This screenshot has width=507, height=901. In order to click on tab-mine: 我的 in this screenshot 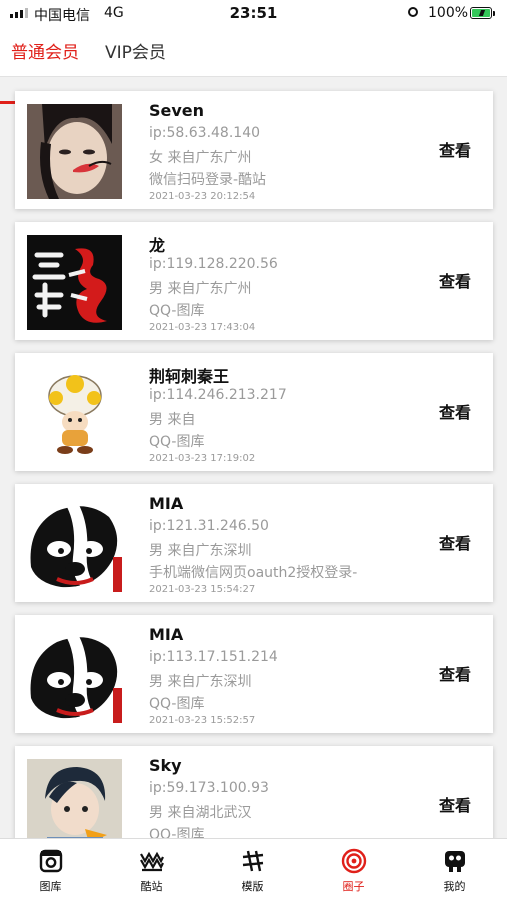, I will do `click(454, 870)`.